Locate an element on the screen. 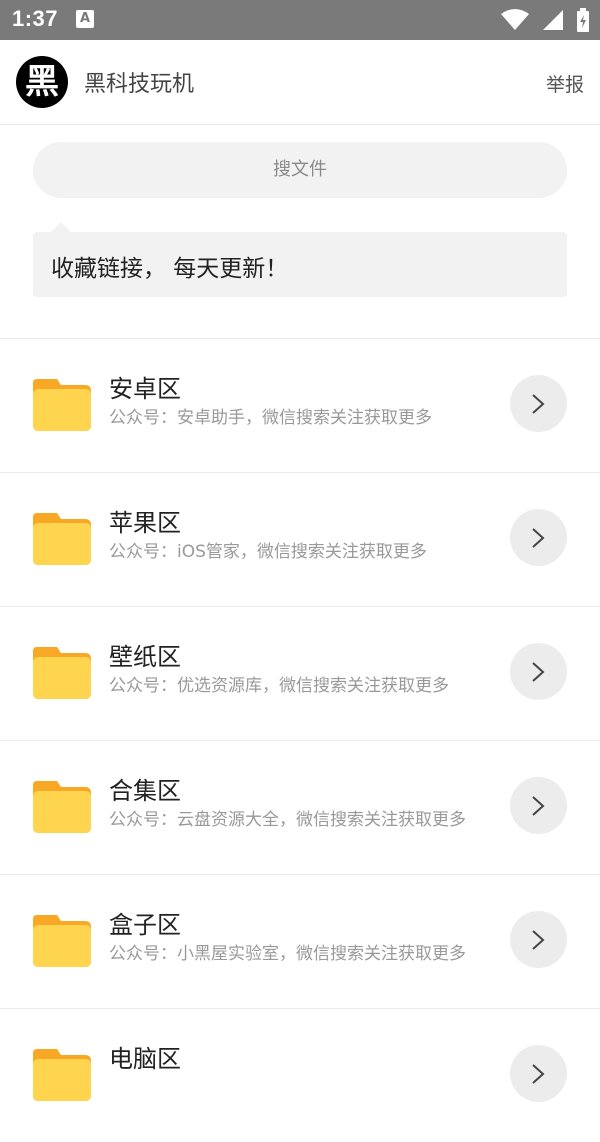 The image size is (600, 1142). notification-icon: A is located at coordinates (85, 19).